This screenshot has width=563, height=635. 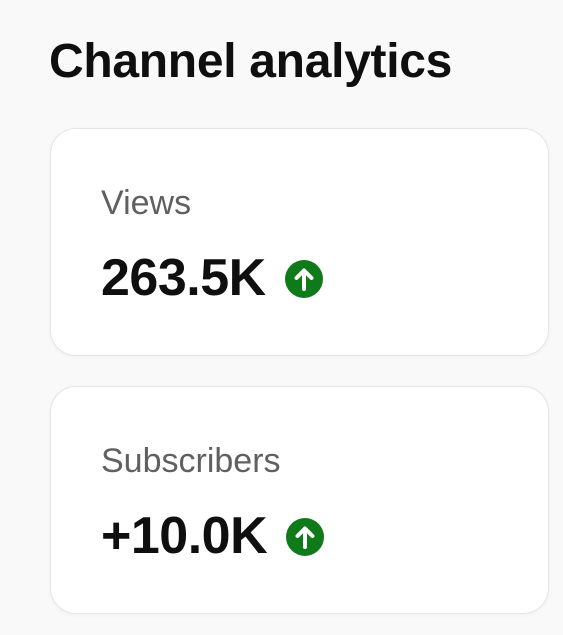 I want to click on subscribers-label: Subscribers, so click(x=191, y=461).